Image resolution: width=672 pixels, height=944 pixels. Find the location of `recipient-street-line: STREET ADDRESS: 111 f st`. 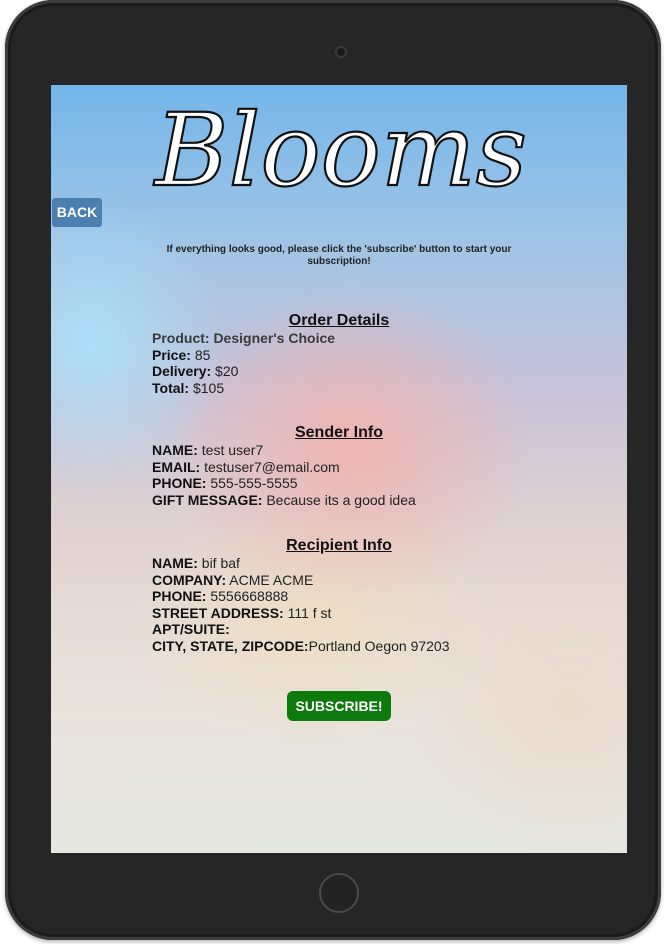

recipient-street-line: STREET ADDRESS: 111 f st is located at coordinates (301, 613).